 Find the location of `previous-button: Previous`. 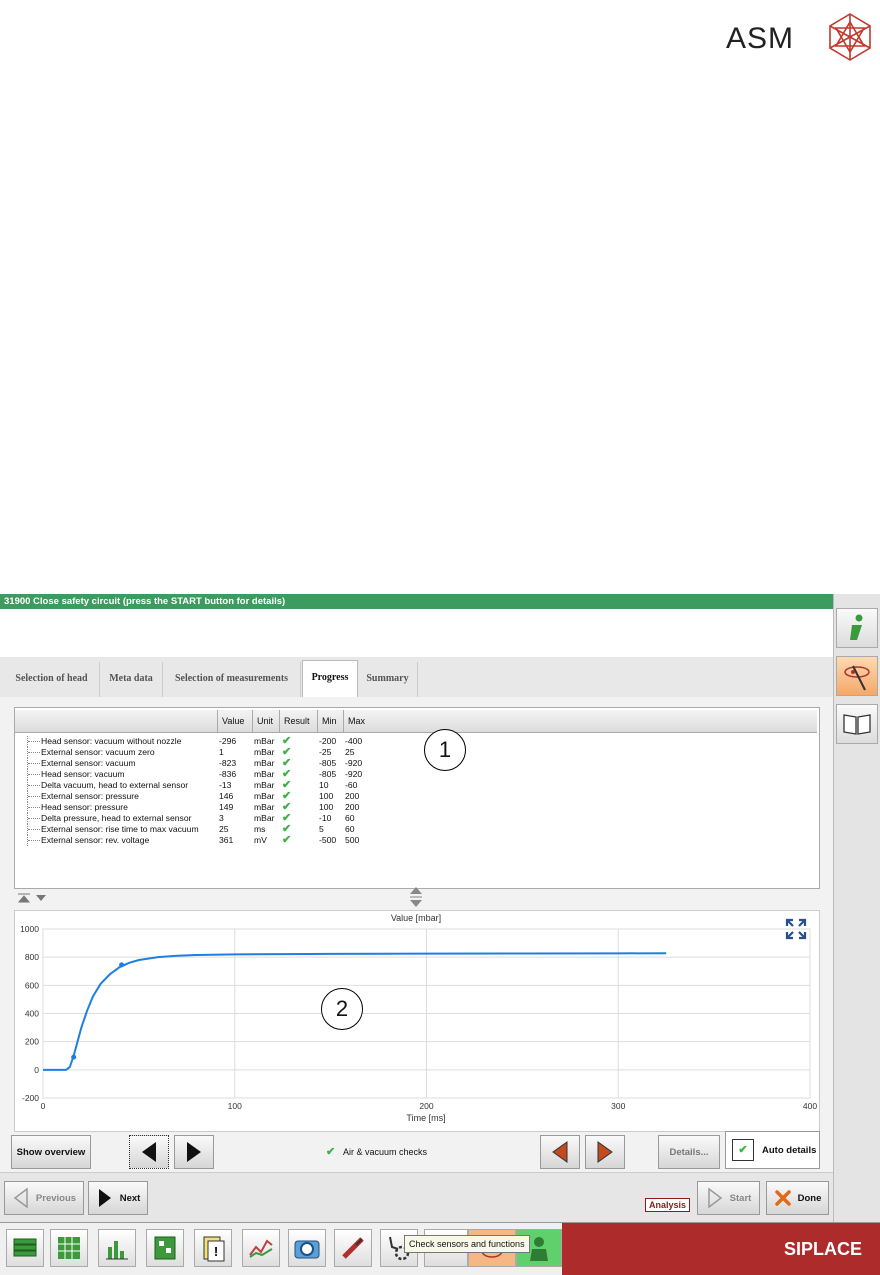

previous-button: Previous is located at coordinates (44, 1198).